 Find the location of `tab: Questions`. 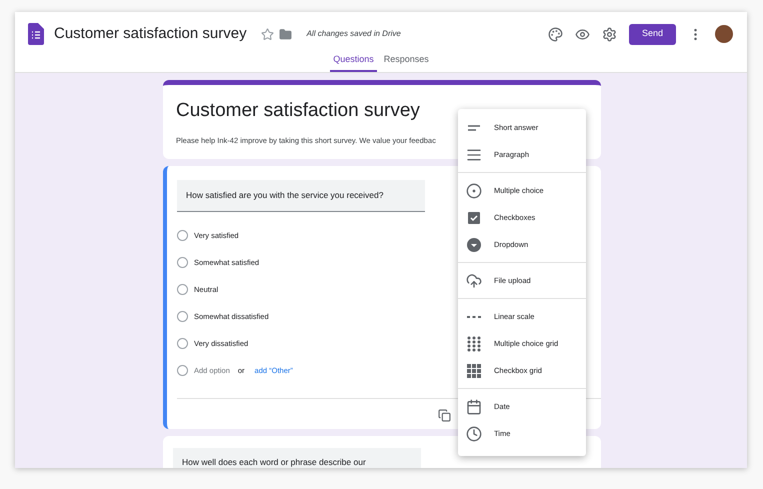

tab: Questions is located at coordinates (353, 62).